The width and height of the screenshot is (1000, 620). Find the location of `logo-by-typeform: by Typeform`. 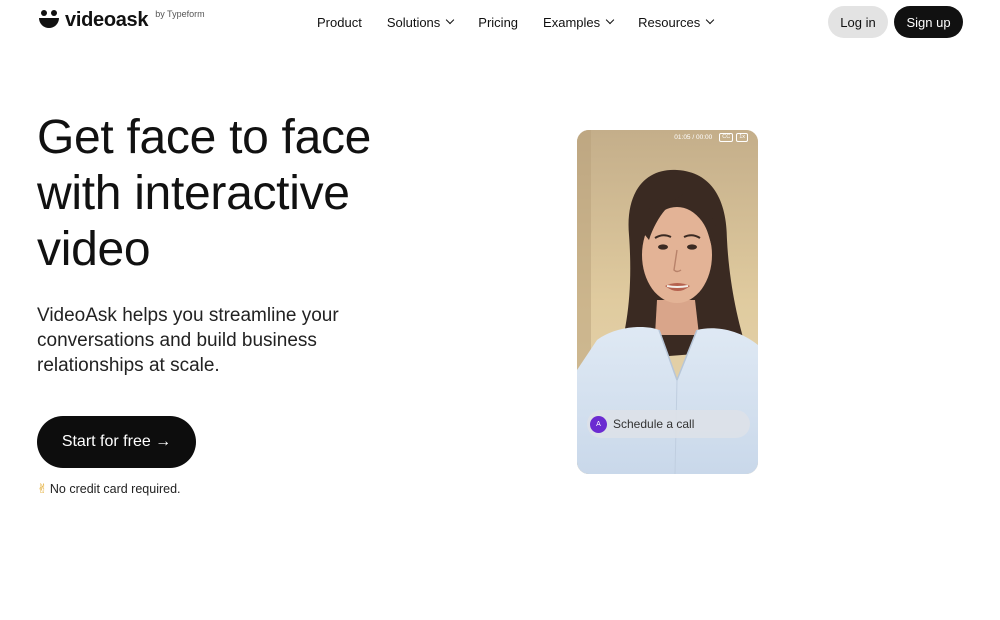

logo-by-typeform: by Typeform is located at coordinates (180, 14).